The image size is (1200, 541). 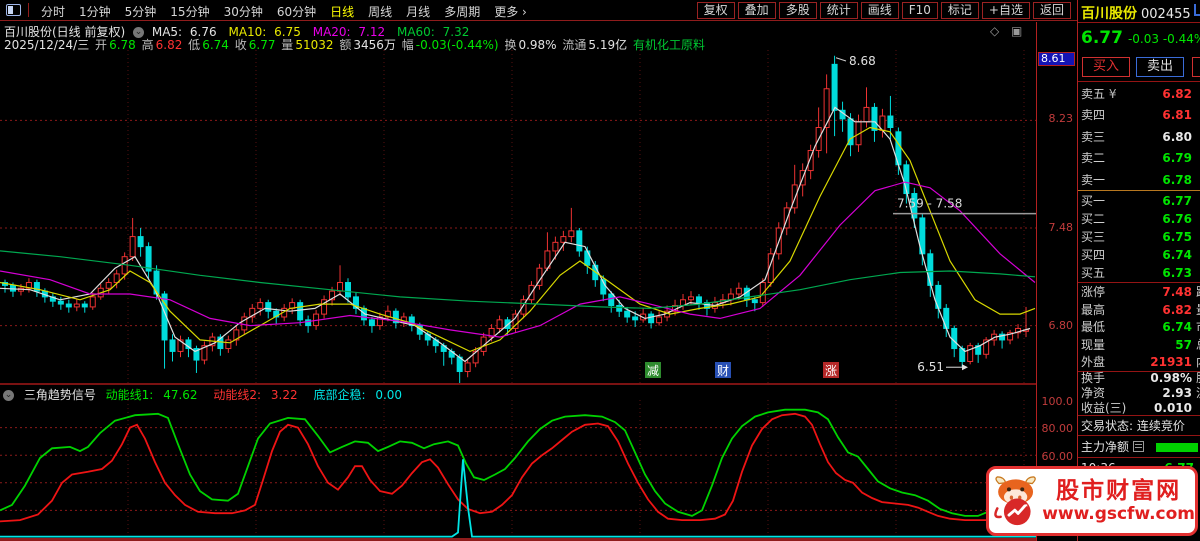 I want to click on panel-row: 买三 6.75, so click(x=1139, y=237).